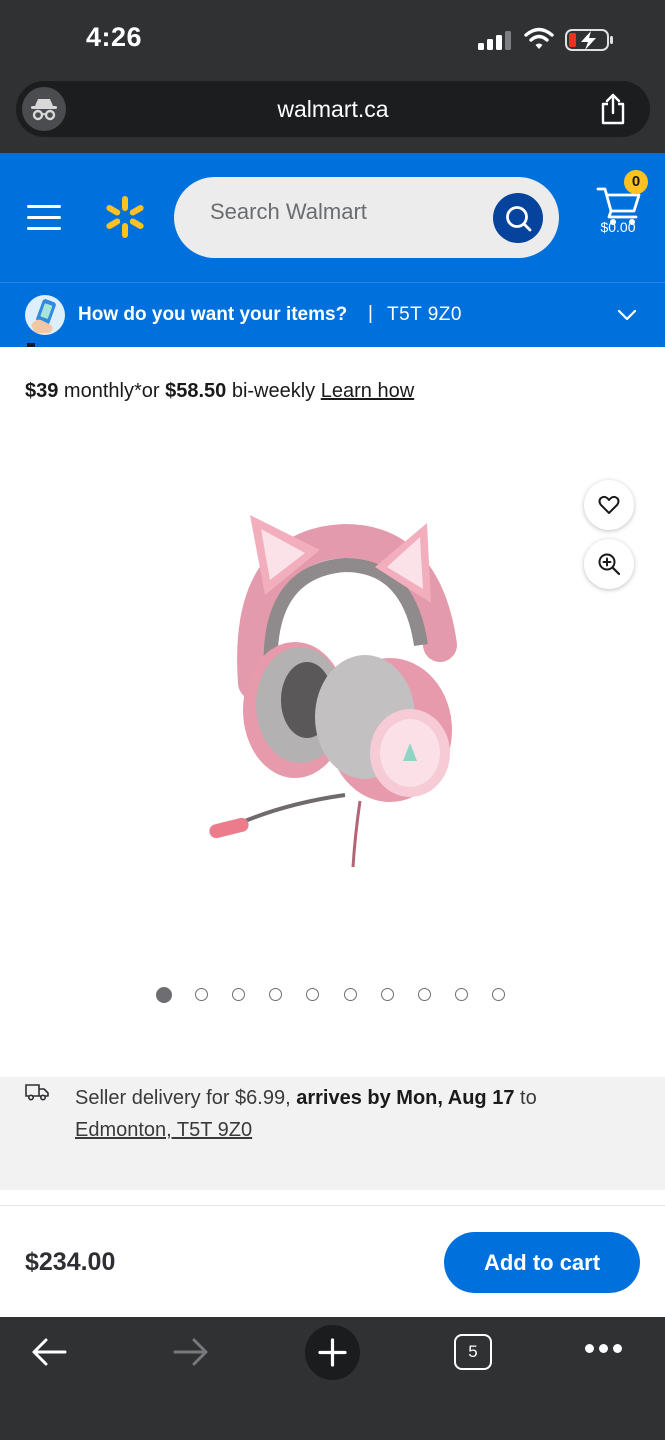  What do you see at coordinates (273, 391) in the screenshot?
I see `biweekly-suffix: bi-weekly` at bounding box center [273, 391].